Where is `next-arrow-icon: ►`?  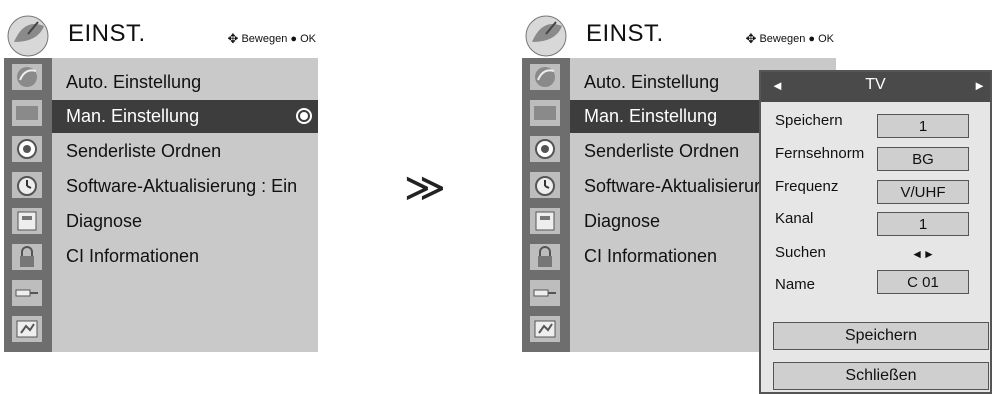 next-arrow-icon: ► is located at coordinates (979, 85).